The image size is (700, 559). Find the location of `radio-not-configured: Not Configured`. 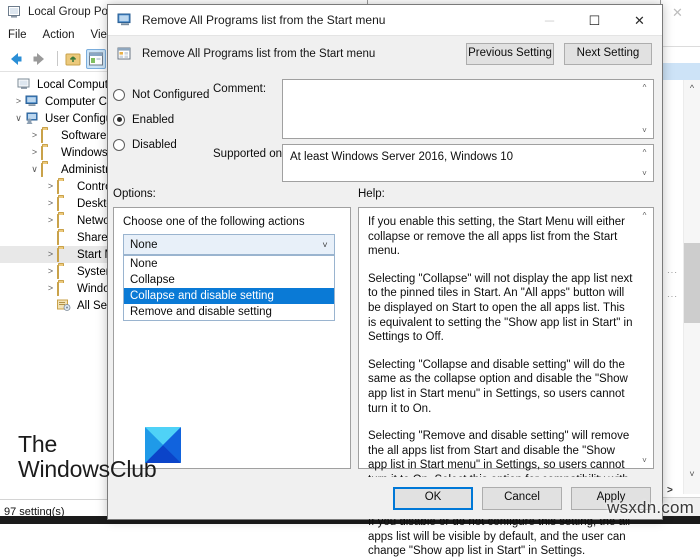

radio-not-configured: Not Configured is located at coordinates (163, 94).